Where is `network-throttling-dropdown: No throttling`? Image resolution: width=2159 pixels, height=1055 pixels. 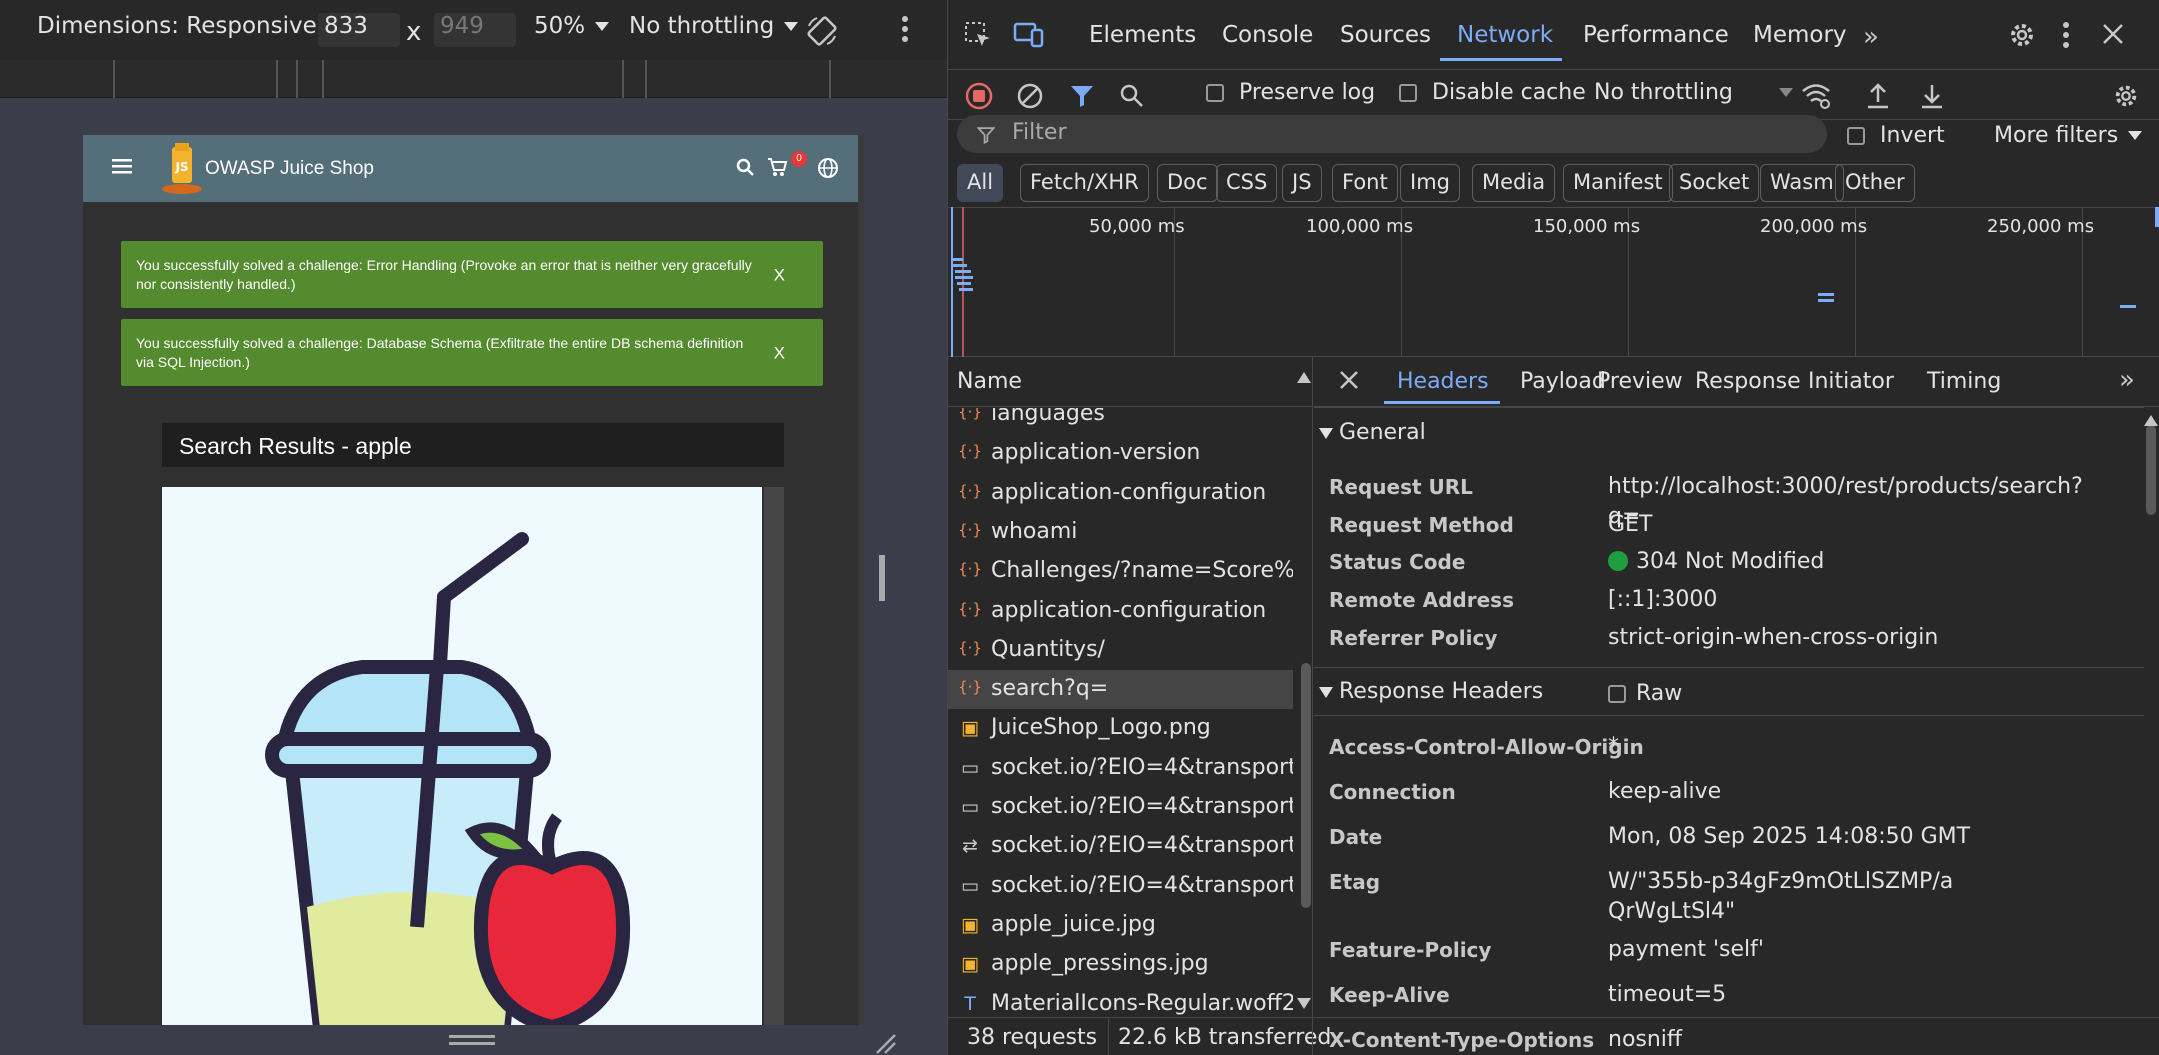
network-throttling-dropdown: No throttling is located at coordinates (1693, 92).